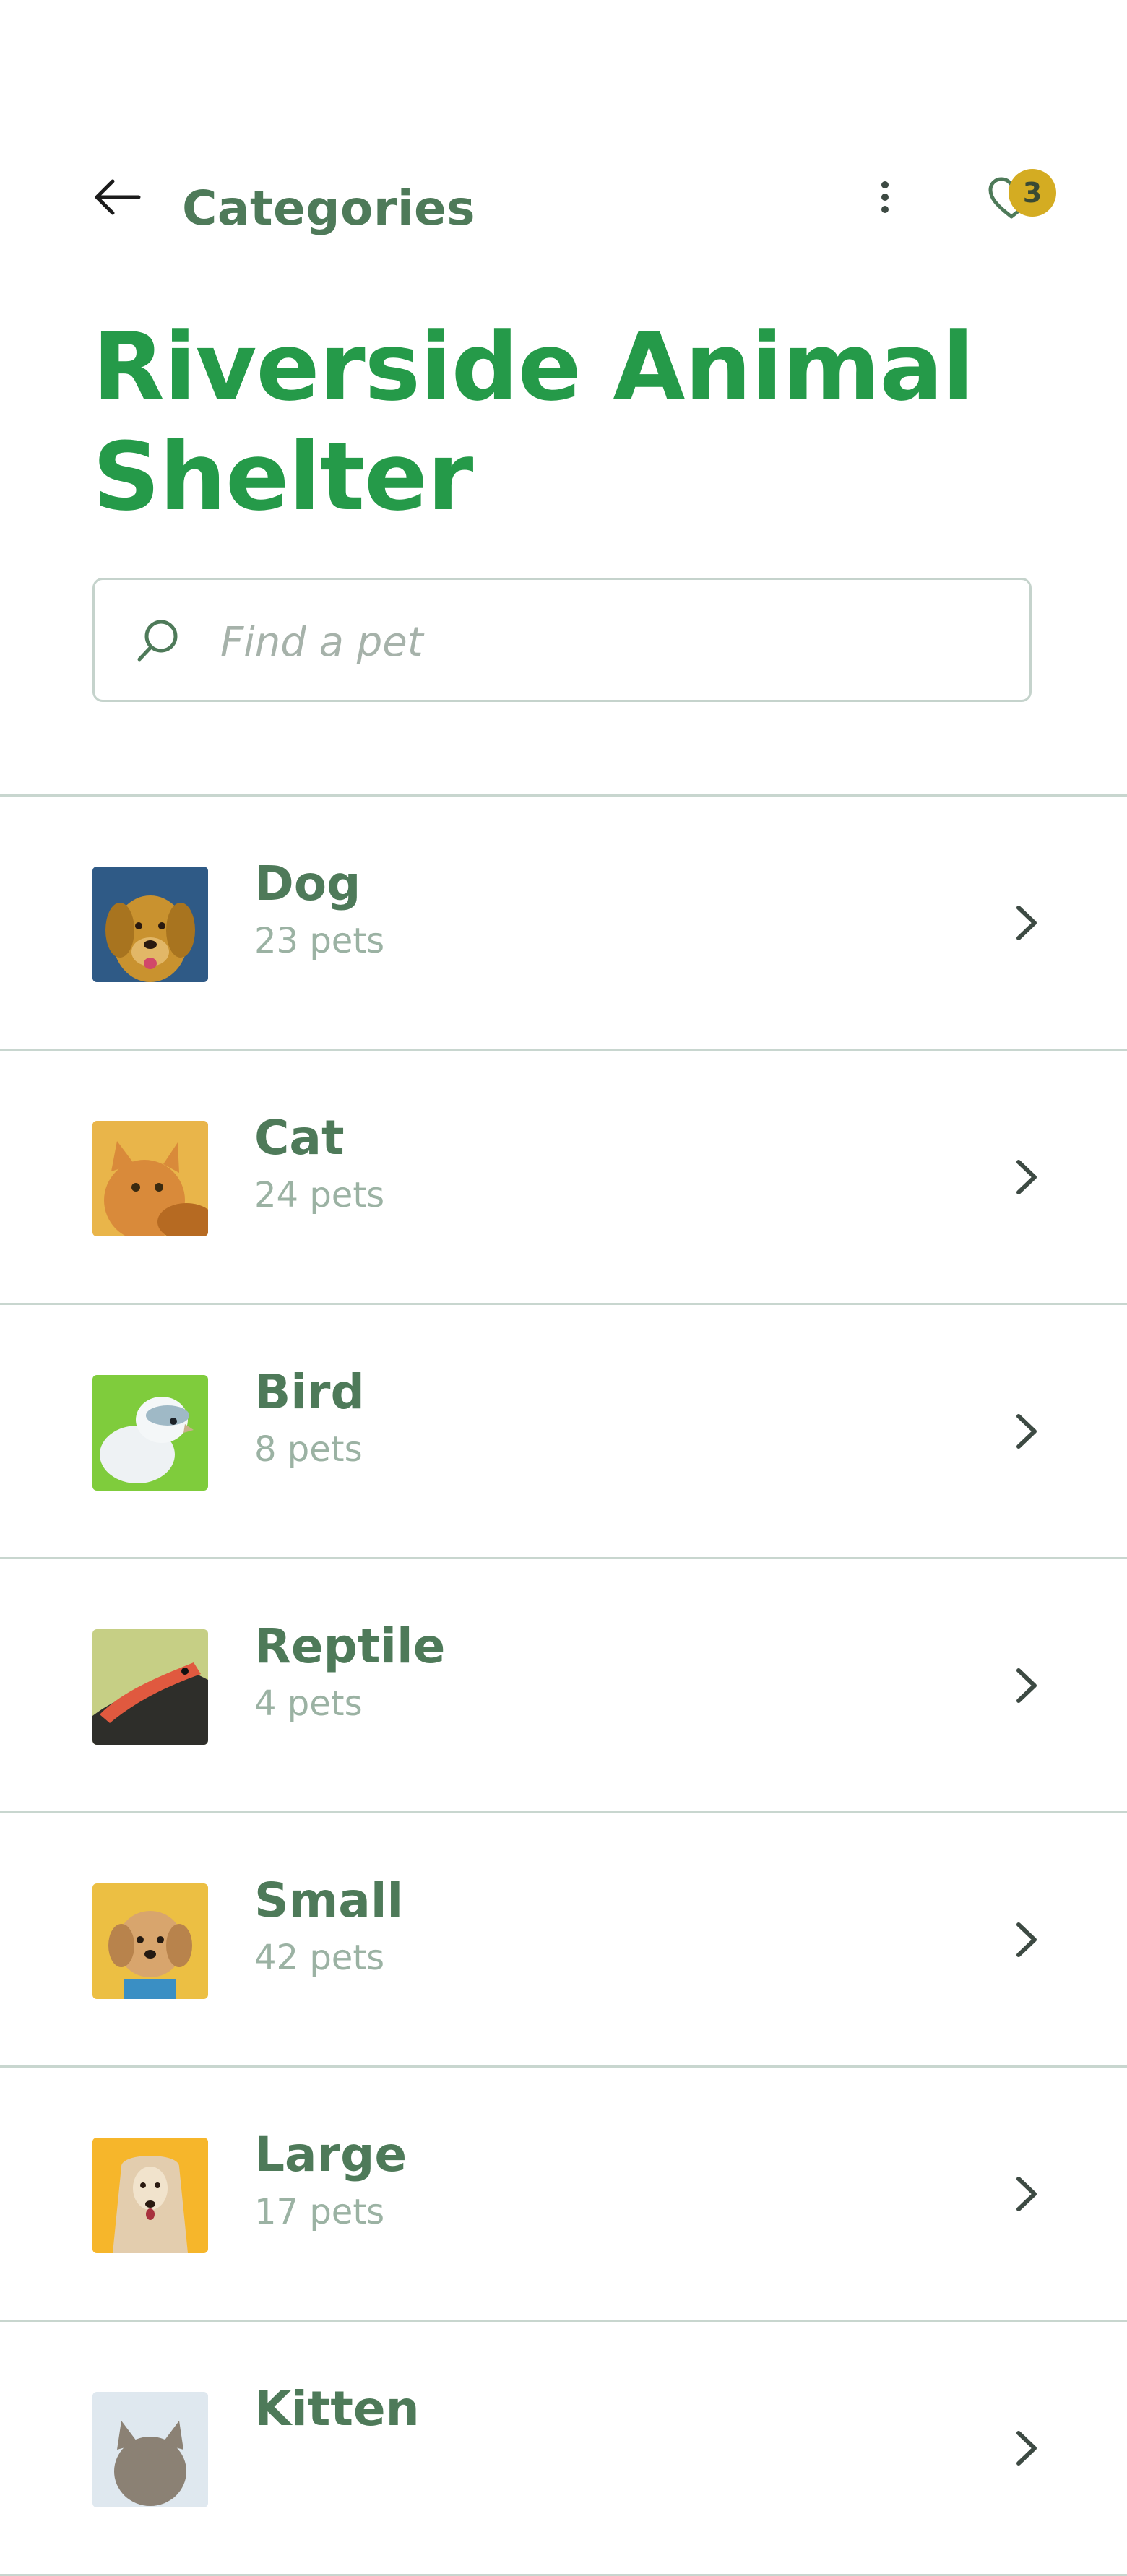  Describe the element at coordinates (329, 1900) in the screenshot. I see `category-name: Small` at that location.